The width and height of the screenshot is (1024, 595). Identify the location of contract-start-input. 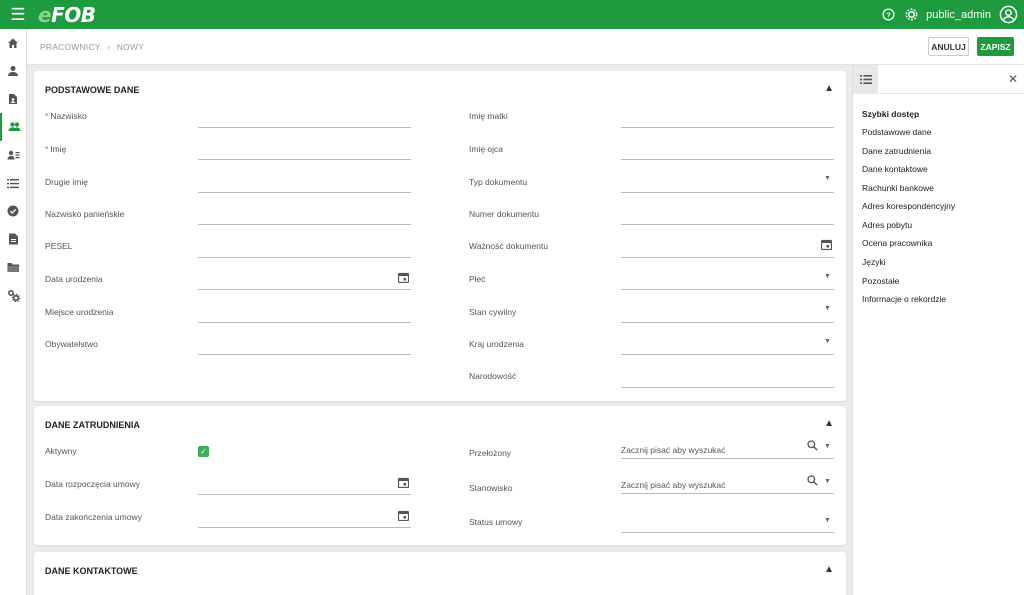
(304, 494).